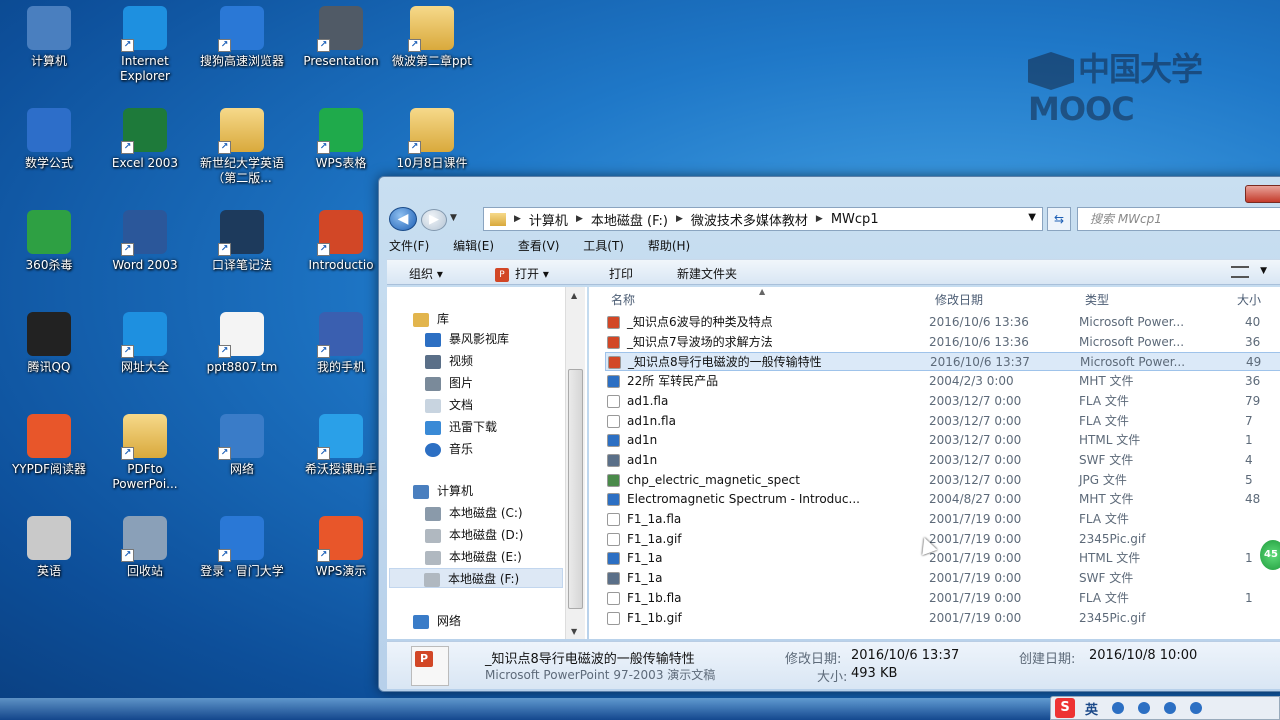 The height and width of the screenshot is (720, 1280). I want to click on file-row: F1_1a.fla 2001/7/19 0:00 FLA 文件, so click(942, 519).